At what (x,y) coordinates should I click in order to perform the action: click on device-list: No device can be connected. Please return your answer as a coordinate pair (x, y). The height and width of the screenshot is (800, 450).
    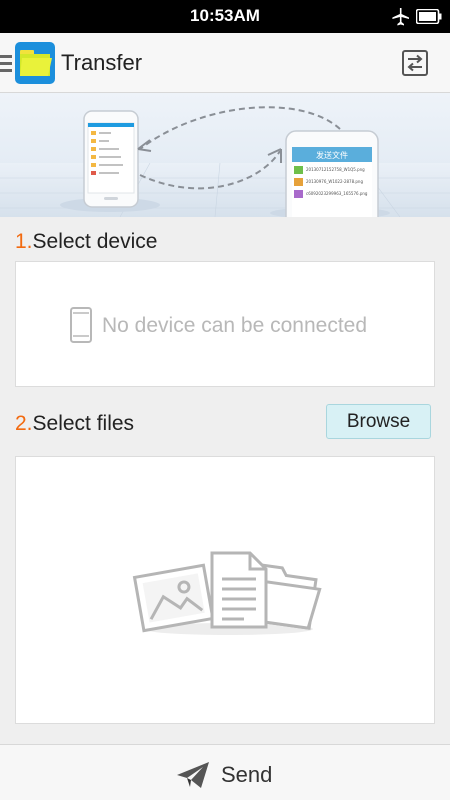
    Looking at the image, I should click on (225, 324).